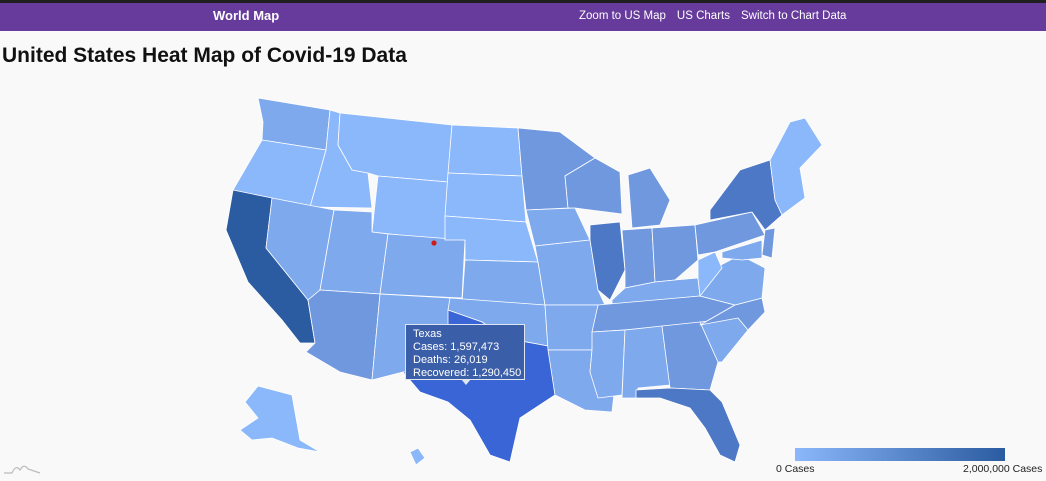  What do you see at coordinates (607, 364) in the screenshot?
I see `state-mississippi` at bounding box center [607, 364].